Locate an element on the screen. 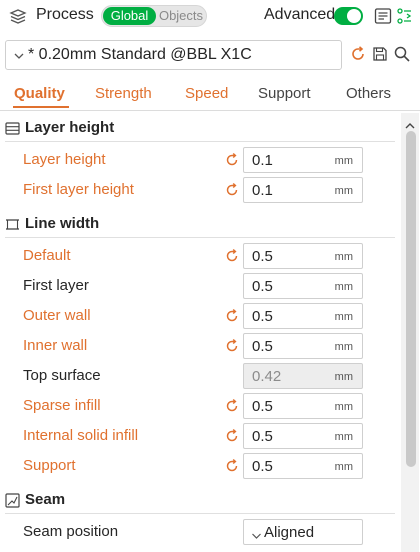 Image resolution: width=420 pixels, height=552 pixels. section-seam: Seam is located at coordinates (200, 501).